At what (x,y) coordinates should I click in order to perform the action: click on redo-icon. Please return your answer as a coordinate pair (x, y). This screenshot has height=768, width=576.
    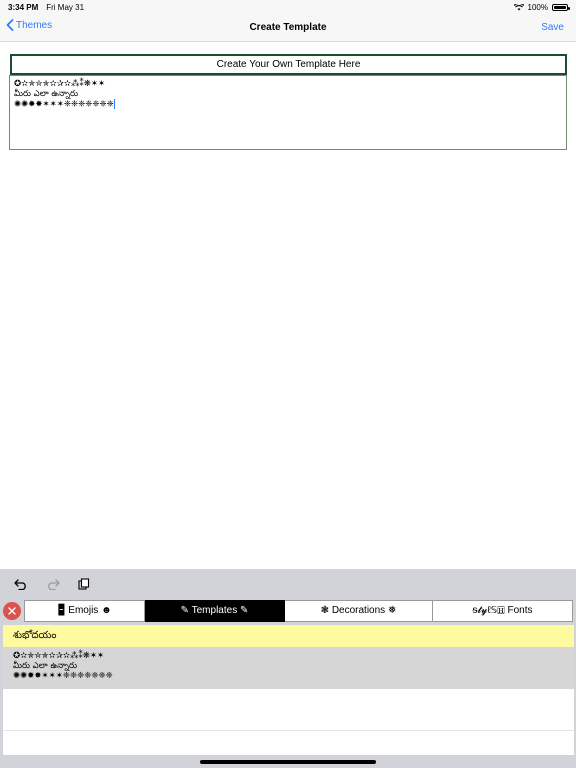
    Looking at the image, I should click on (53, 584).